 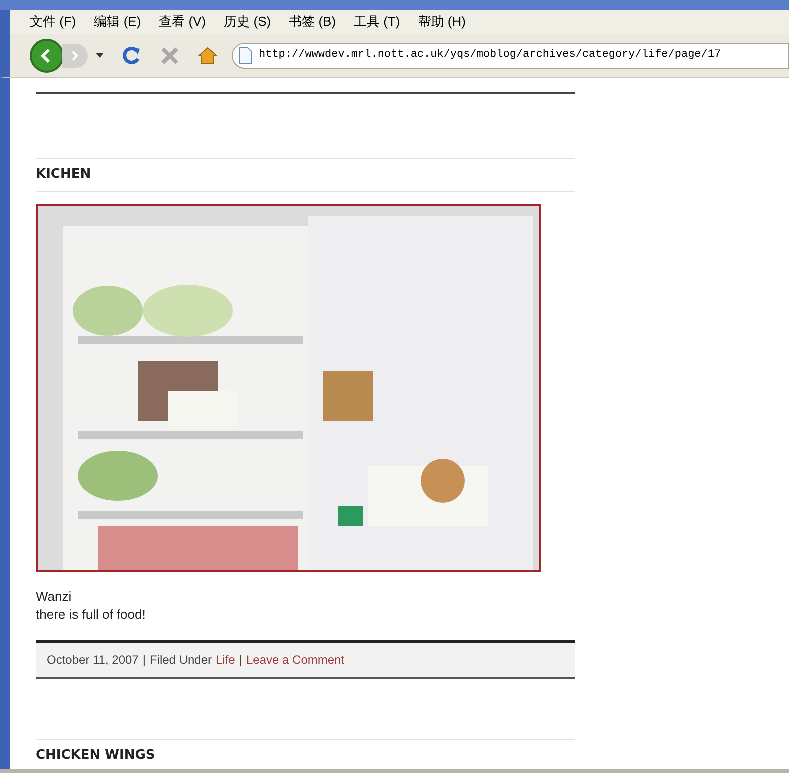 What do you see at coordinates (208, 56) in the screenshot?
I see `home-icon` at bounding box center [208, 56].